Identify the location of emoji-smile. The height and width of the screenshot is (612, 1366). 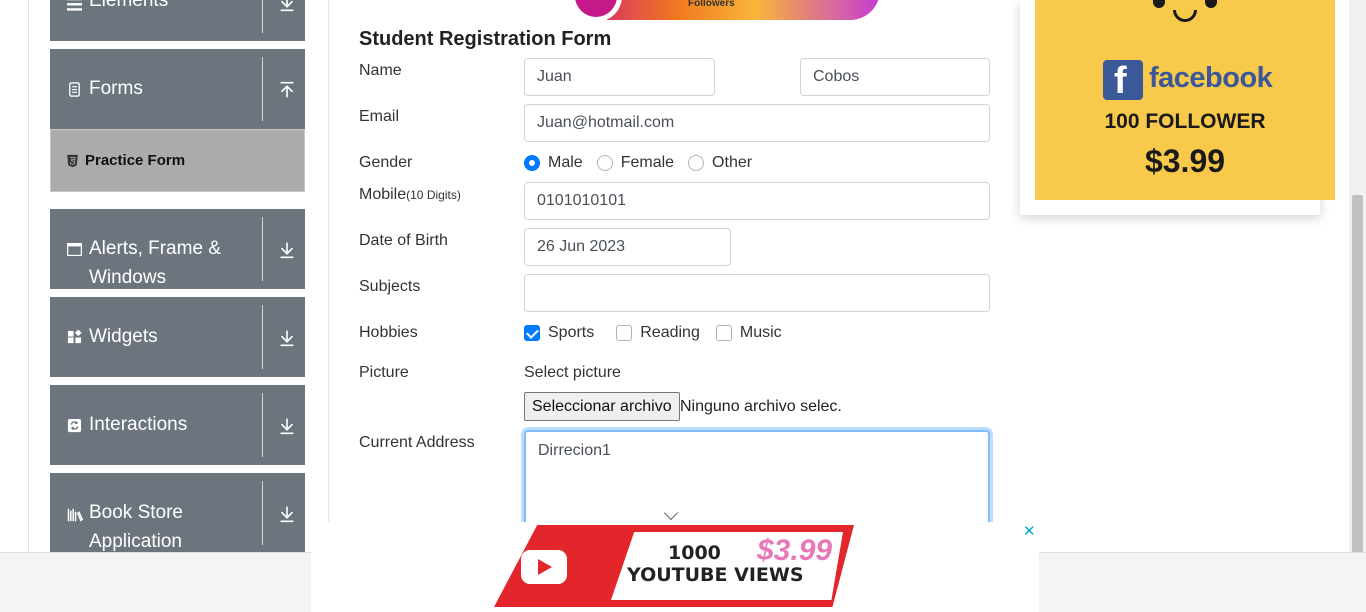
(1185, 16).